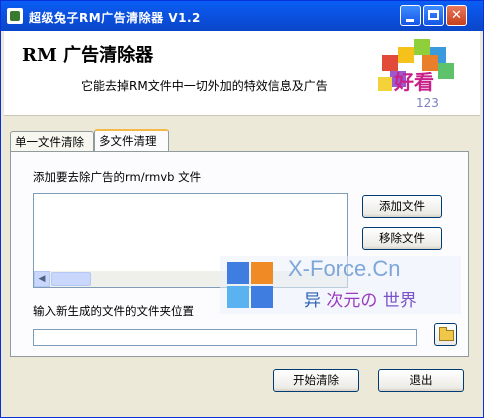 The width and height of the screenshot is (486, 420). Describe the element at coordinates (204, 86) in the screenshot. I see `page-subtitle: 它能去掉RM文件中一切外加的特效信息及广告` at that location.